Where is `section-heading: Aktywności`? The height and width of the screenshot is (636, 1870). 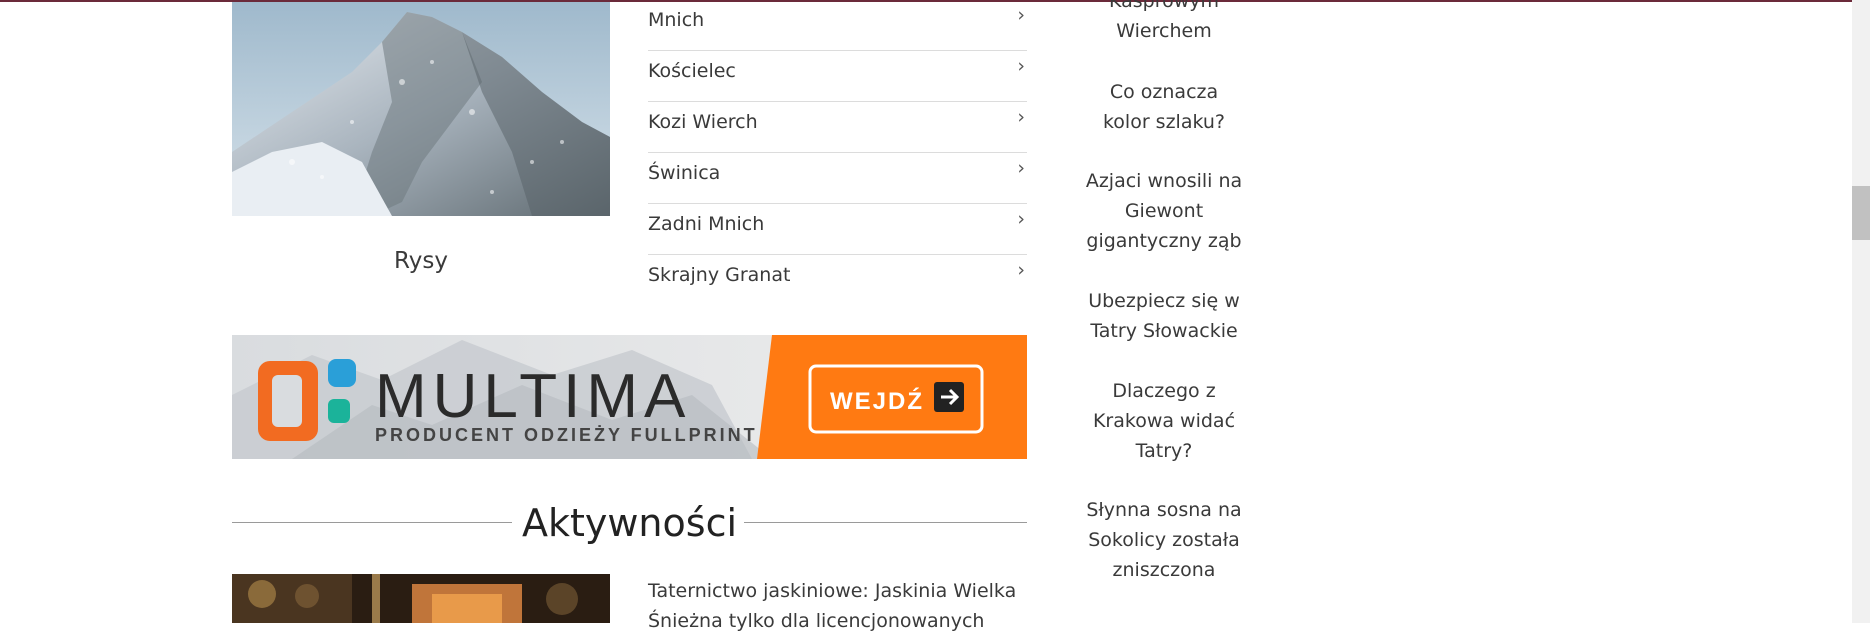
section-heading: Aktywności is located at coordinates (629, 524).